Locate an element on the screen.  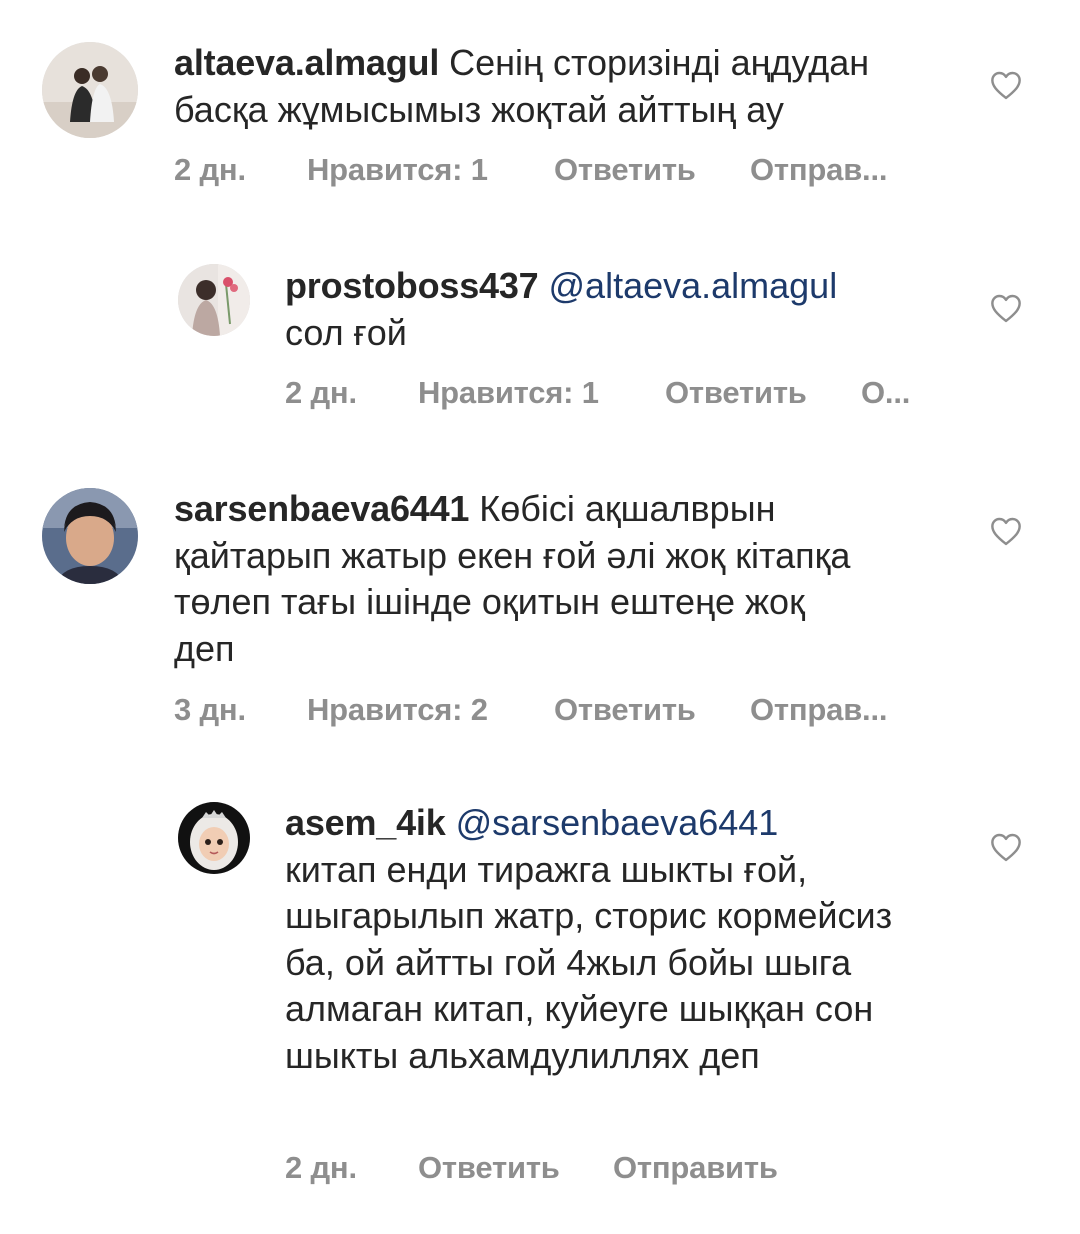
comment-username: altaeva.almagul is located at coordinates (306, 62).